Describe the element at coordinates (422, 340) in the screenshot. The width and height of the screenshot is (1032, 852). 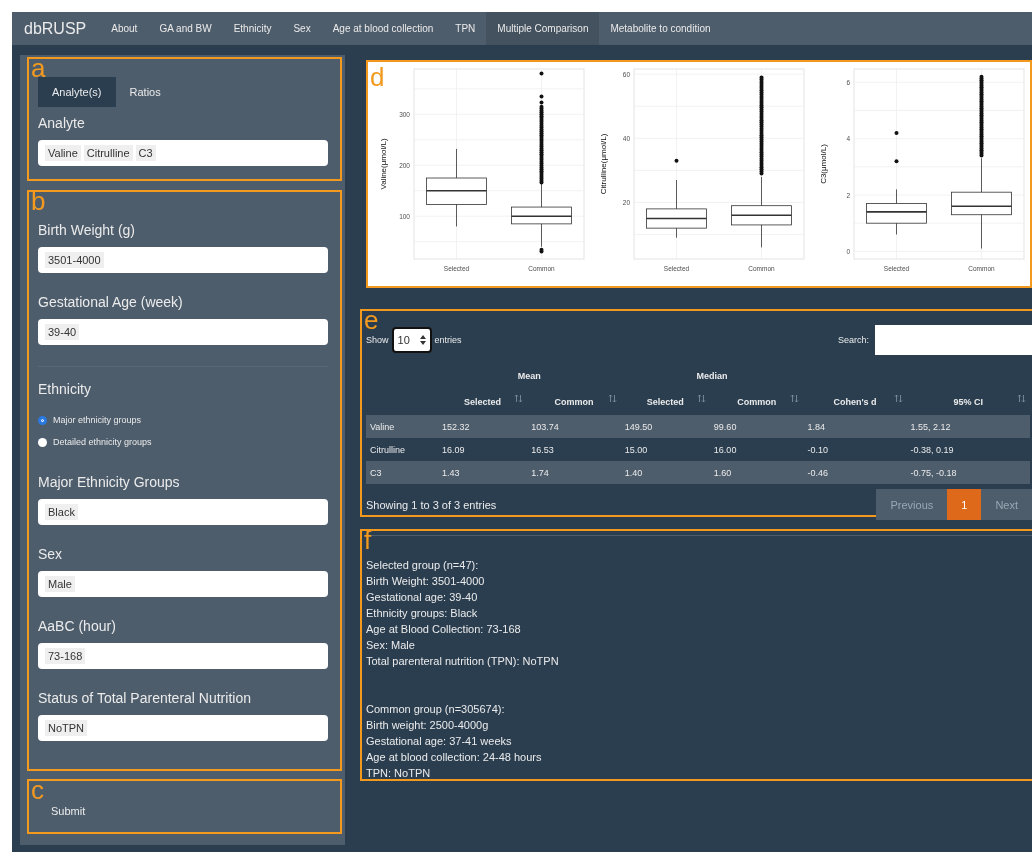
I see `spinner-icon` at that location.